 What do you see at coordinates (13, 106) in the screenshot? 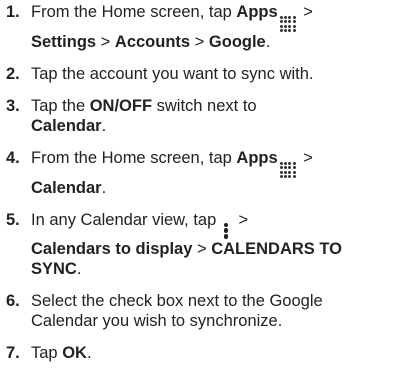
I see `step-number: 3.` at bounding box center [13, 106].